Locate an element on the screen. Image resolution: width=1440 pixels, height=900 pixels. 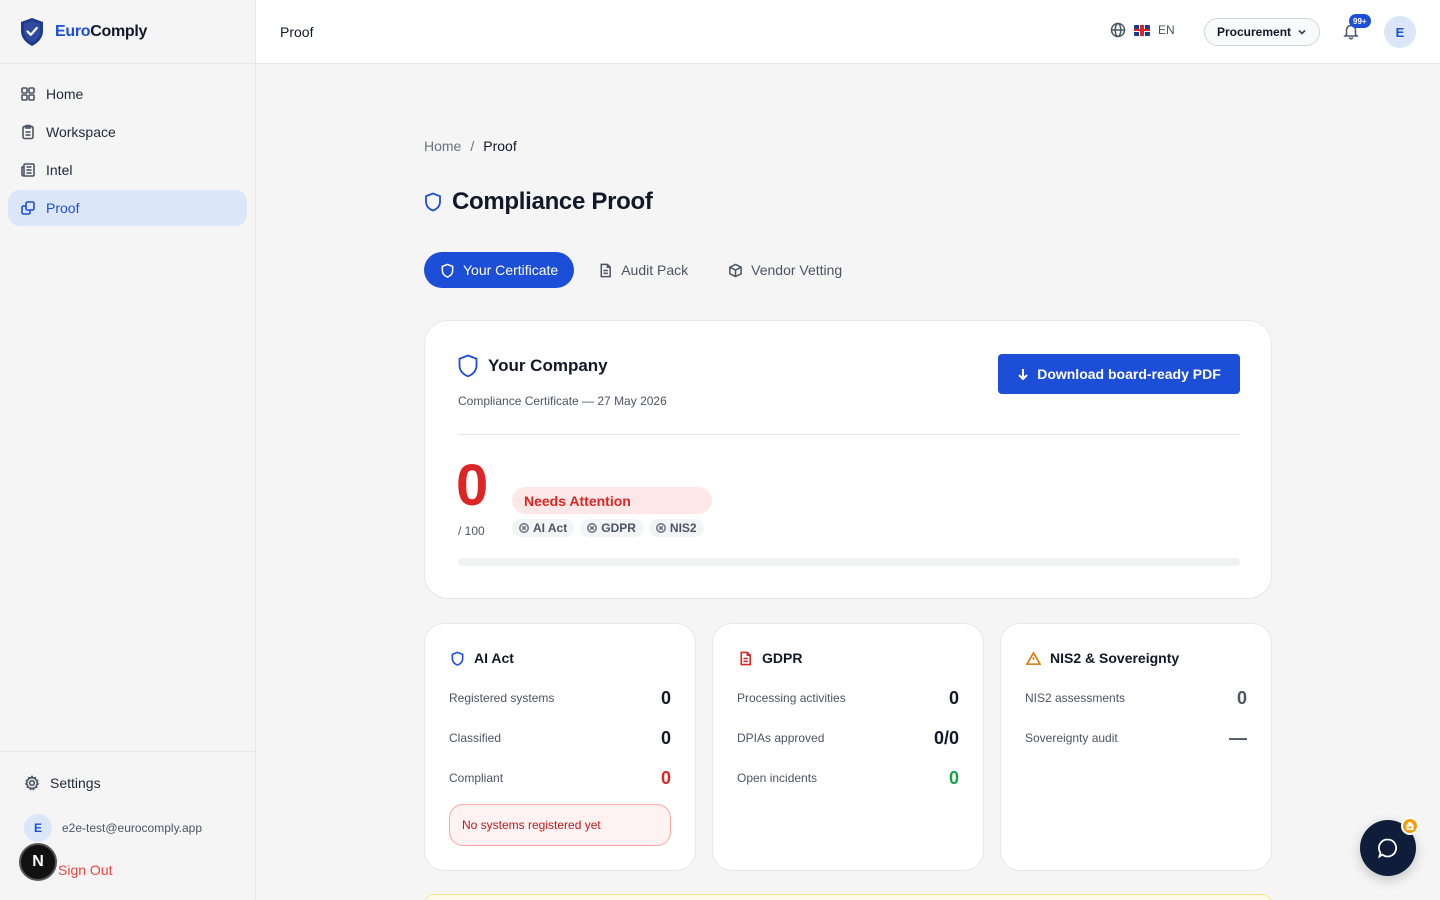
breadcrumb-home-link: Home is located at coordinates (442, 146).